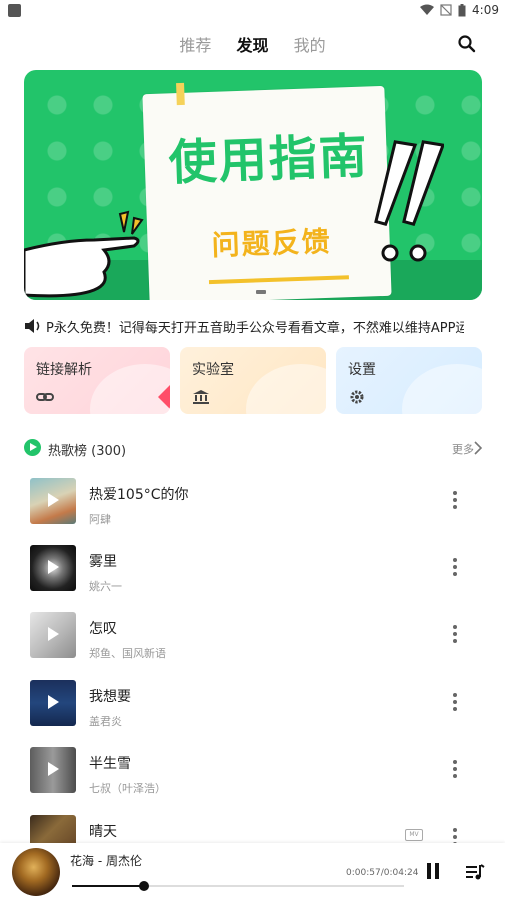 This screenshot has width=505, height=900. I want to click on banner-poster: 使用指南 问题反馈, so click(267, 191).